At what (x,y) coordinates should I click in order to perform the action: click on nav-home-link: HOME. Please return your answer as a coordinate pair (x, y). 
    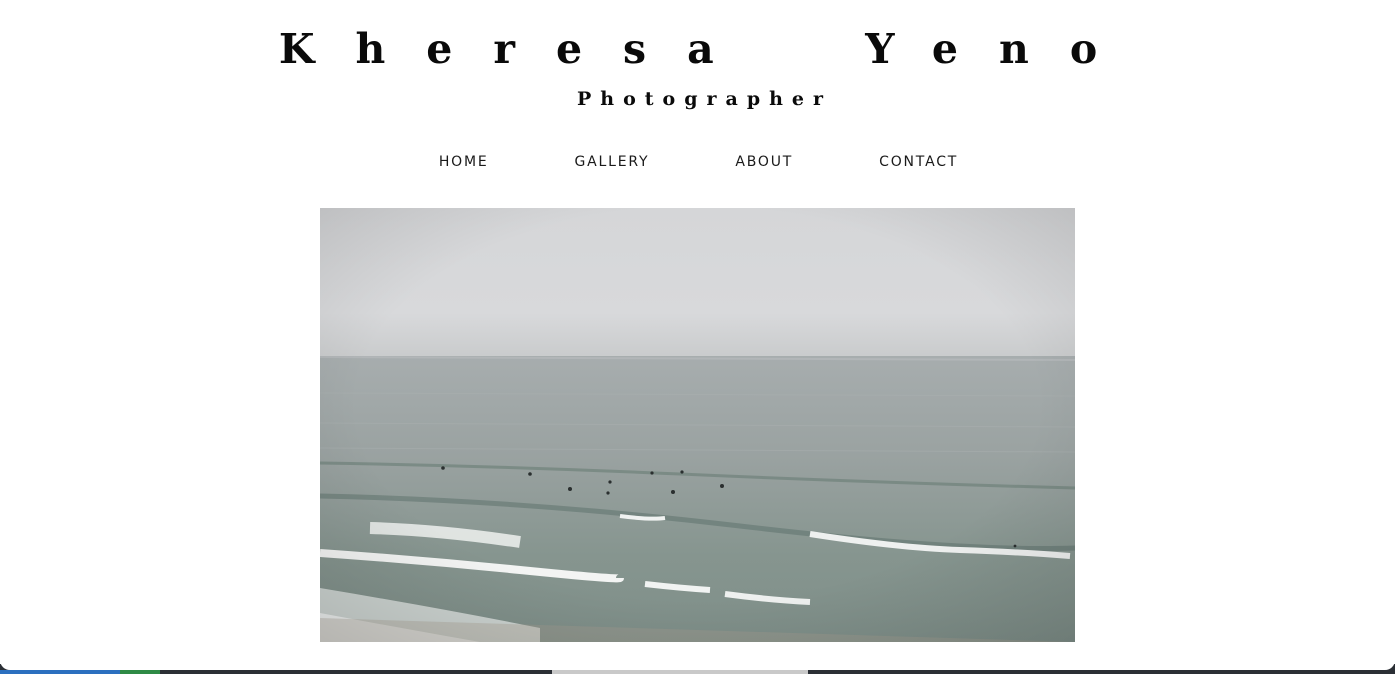
    Looking at the image, I should click on (464, 162).